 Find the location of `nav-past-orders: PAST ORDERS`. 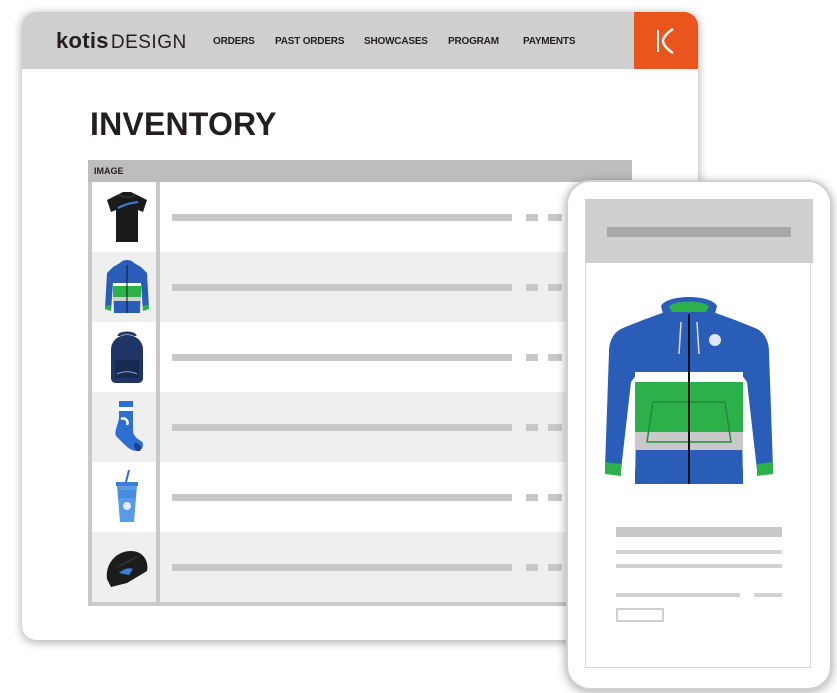

nav-past-orders: PAST ORDERS is located at coordinates (309, 42).